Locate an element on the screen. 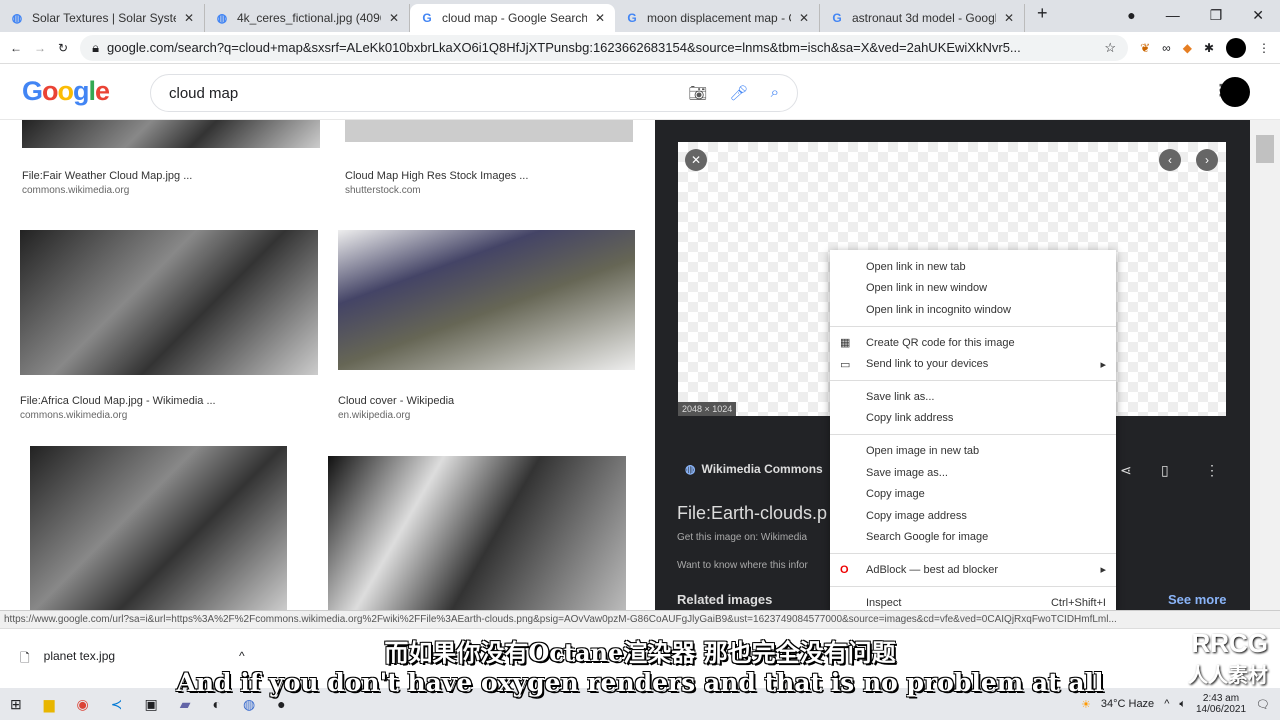 The image size is (1280, 720). menu-item: Search Google for image is located at coordinates (973, 538).